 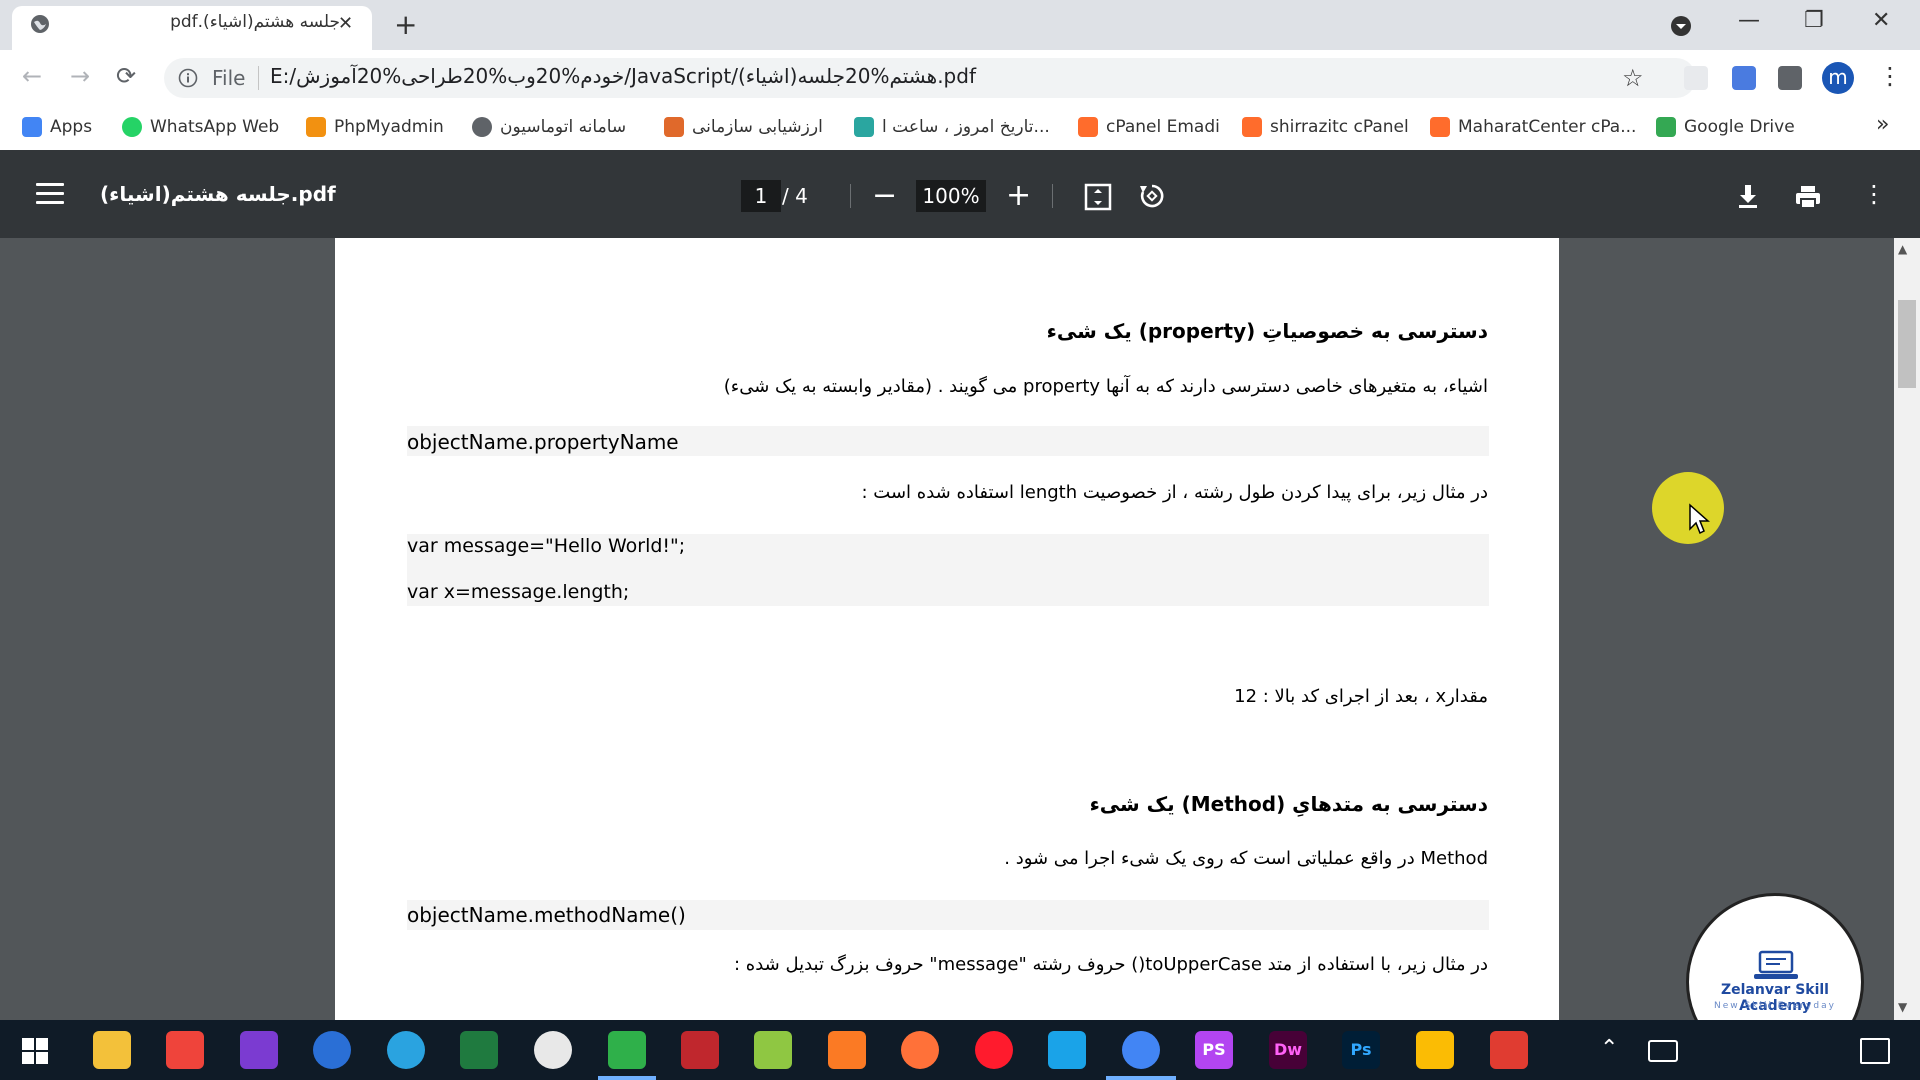 I want to click on notification-center-icon, so click(x=1875, y=1051).